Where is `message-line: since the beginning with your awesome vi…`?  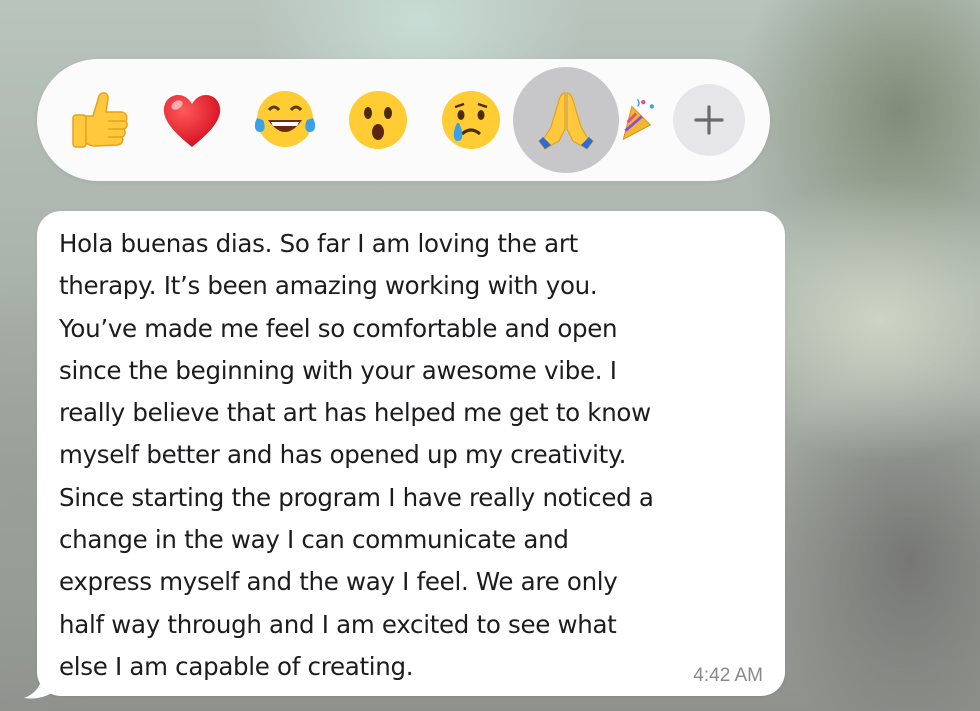
message-line: since the beginning with your awesome vi… is located at coordinates (338, 370).